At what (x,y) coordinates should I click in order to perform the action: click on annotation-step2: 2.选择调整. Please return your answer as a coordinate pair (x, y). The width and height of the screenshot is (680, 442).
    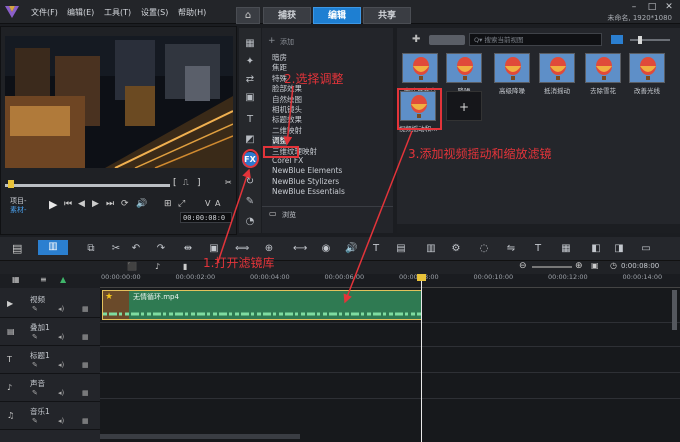
    Looking at the image, I should click on (314, 79).